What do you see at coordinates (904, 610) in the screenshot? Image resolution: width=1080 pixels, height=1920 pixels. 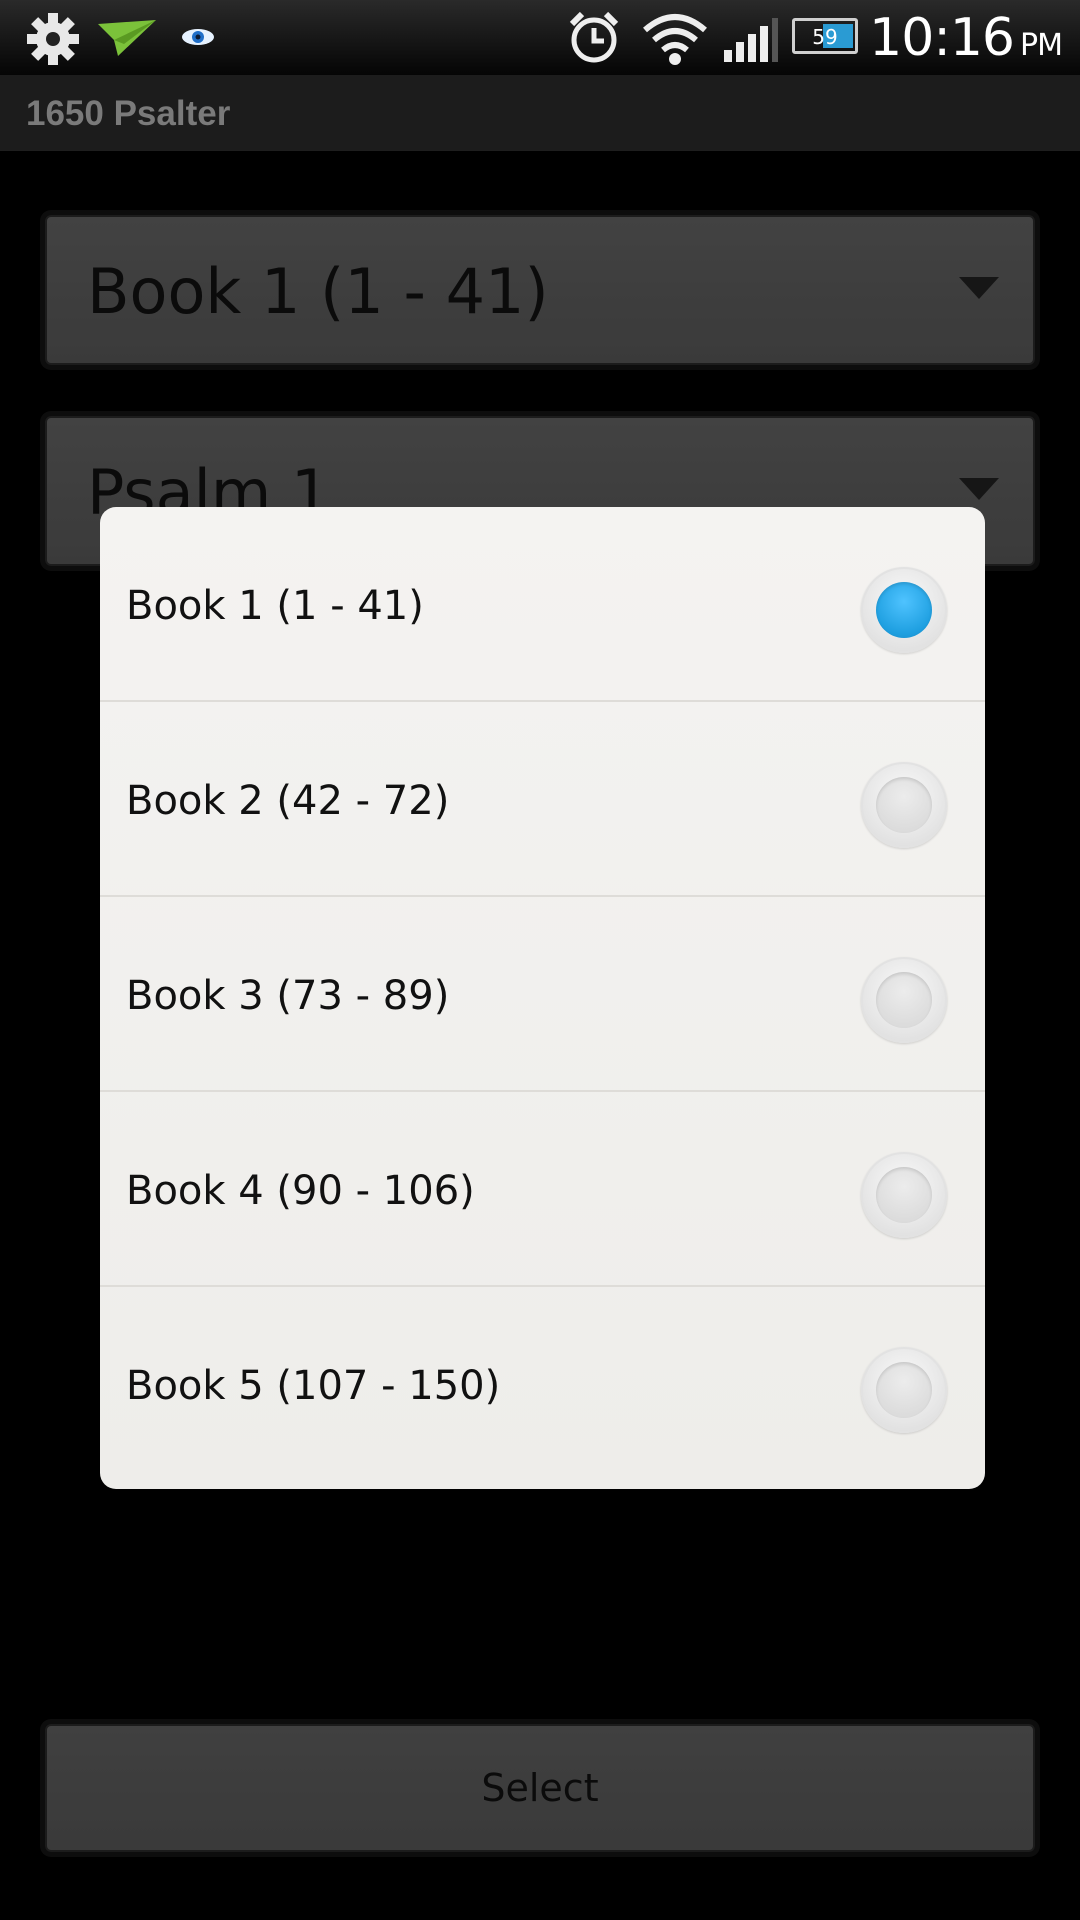 I see `radio-button-checked` at bounding box center [904, 610].